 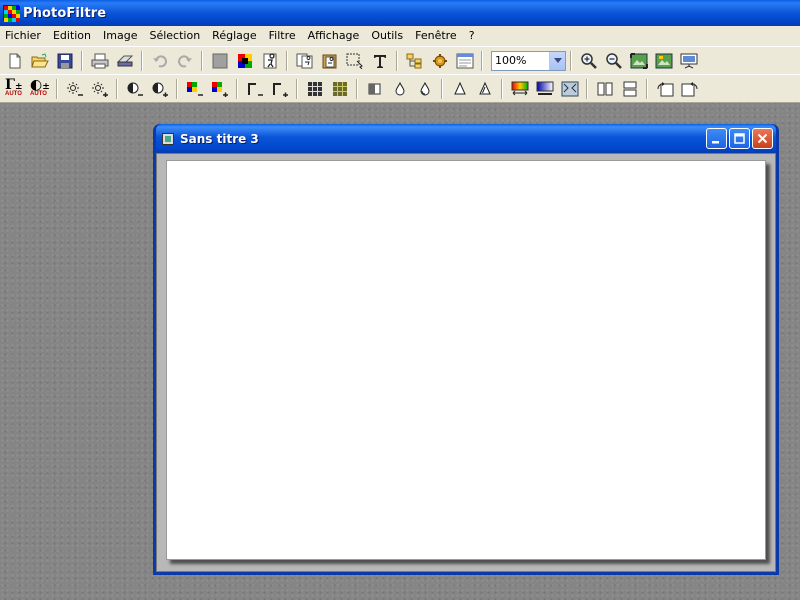 I want to click on blur-icon, so click(x=400, y=89).